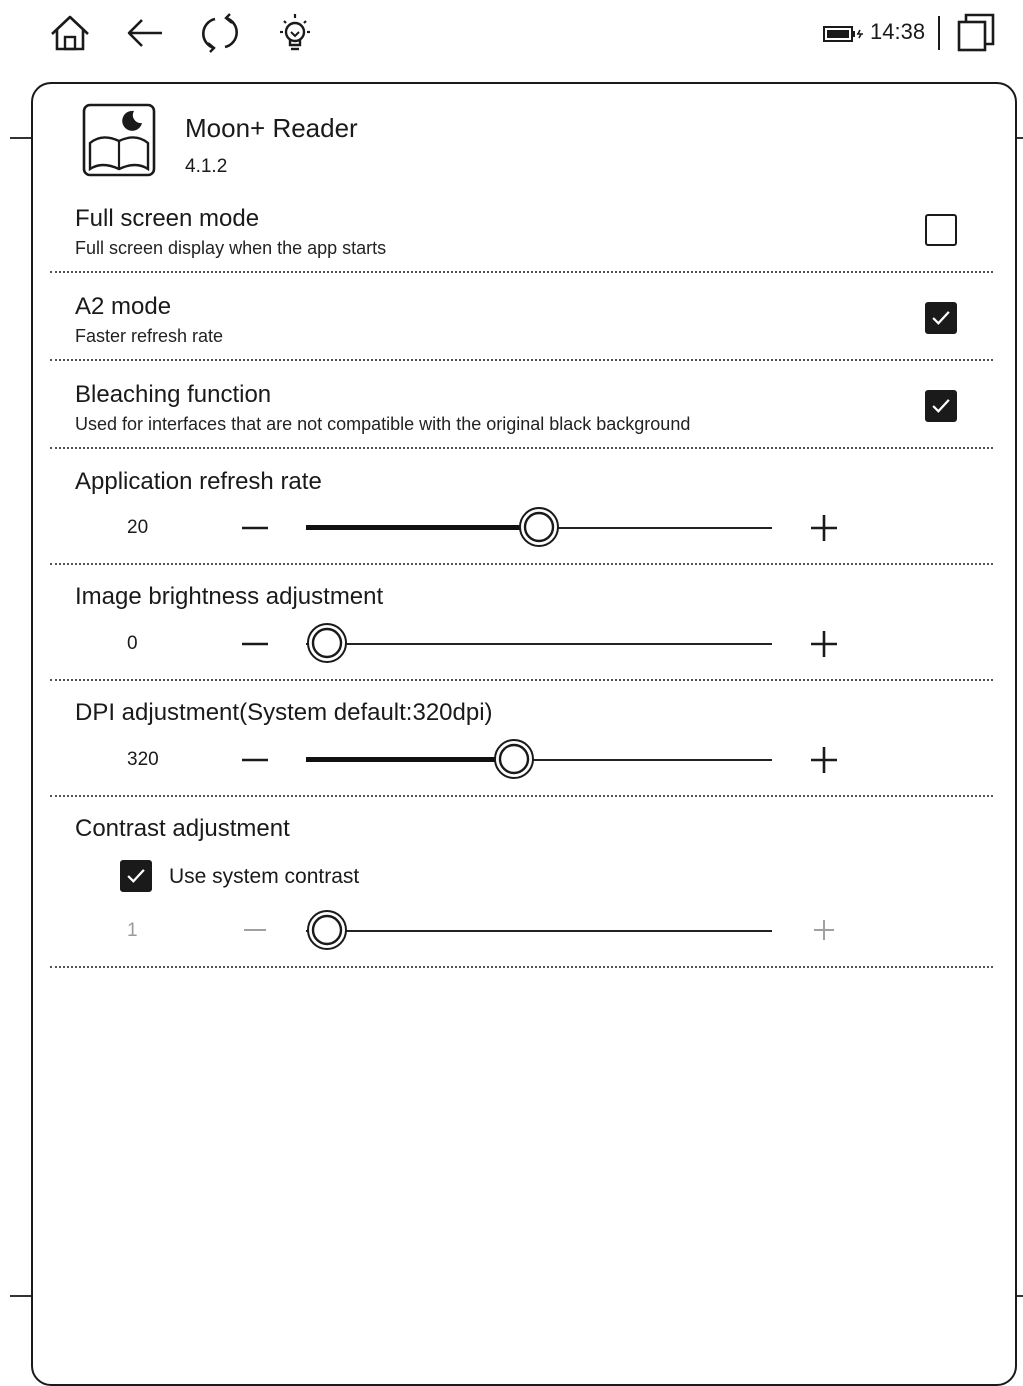 This screenshot has height=1386, width=1023. I want to click on contrast-plus-button, so click(824, 930).